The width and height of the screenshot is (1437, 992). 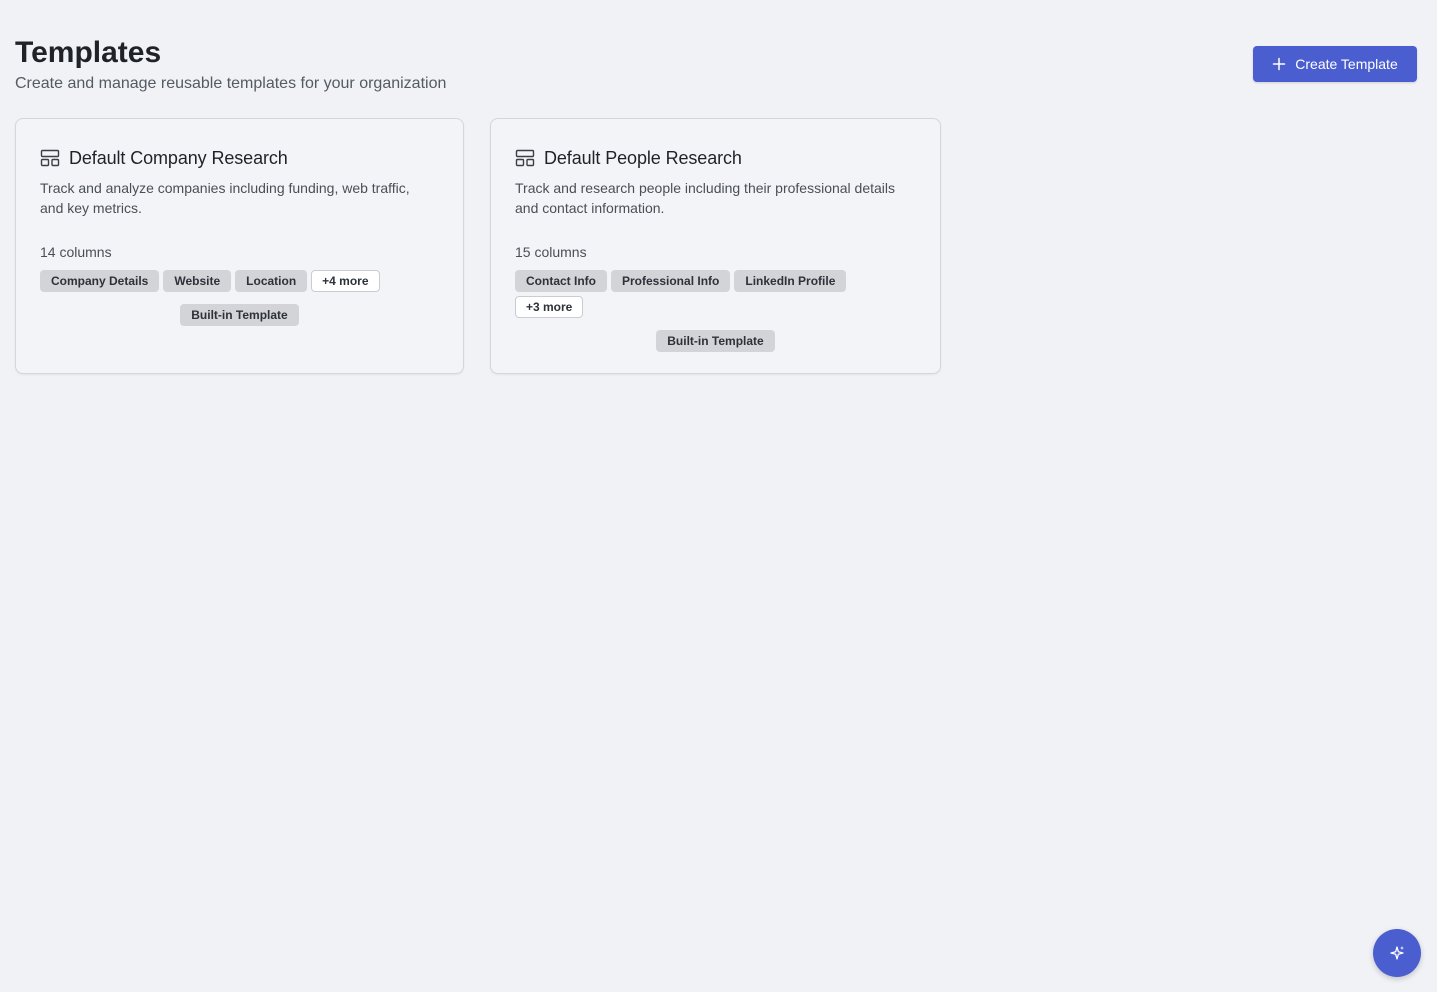 What do you see at coordinates (790, 281) in the screenshot?
I see `tag-linkedin-profile: LinkedIn Profile` at bounding box center [790, 281].